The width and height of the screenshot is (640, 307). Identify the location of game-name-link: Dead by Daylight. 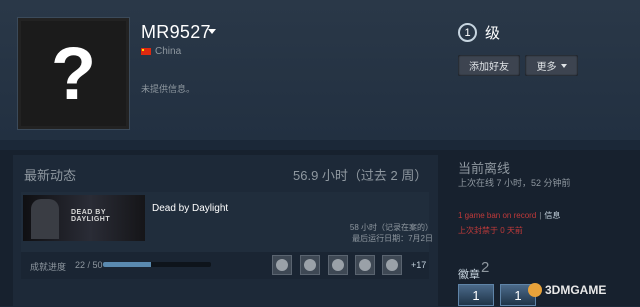
(190, 208).